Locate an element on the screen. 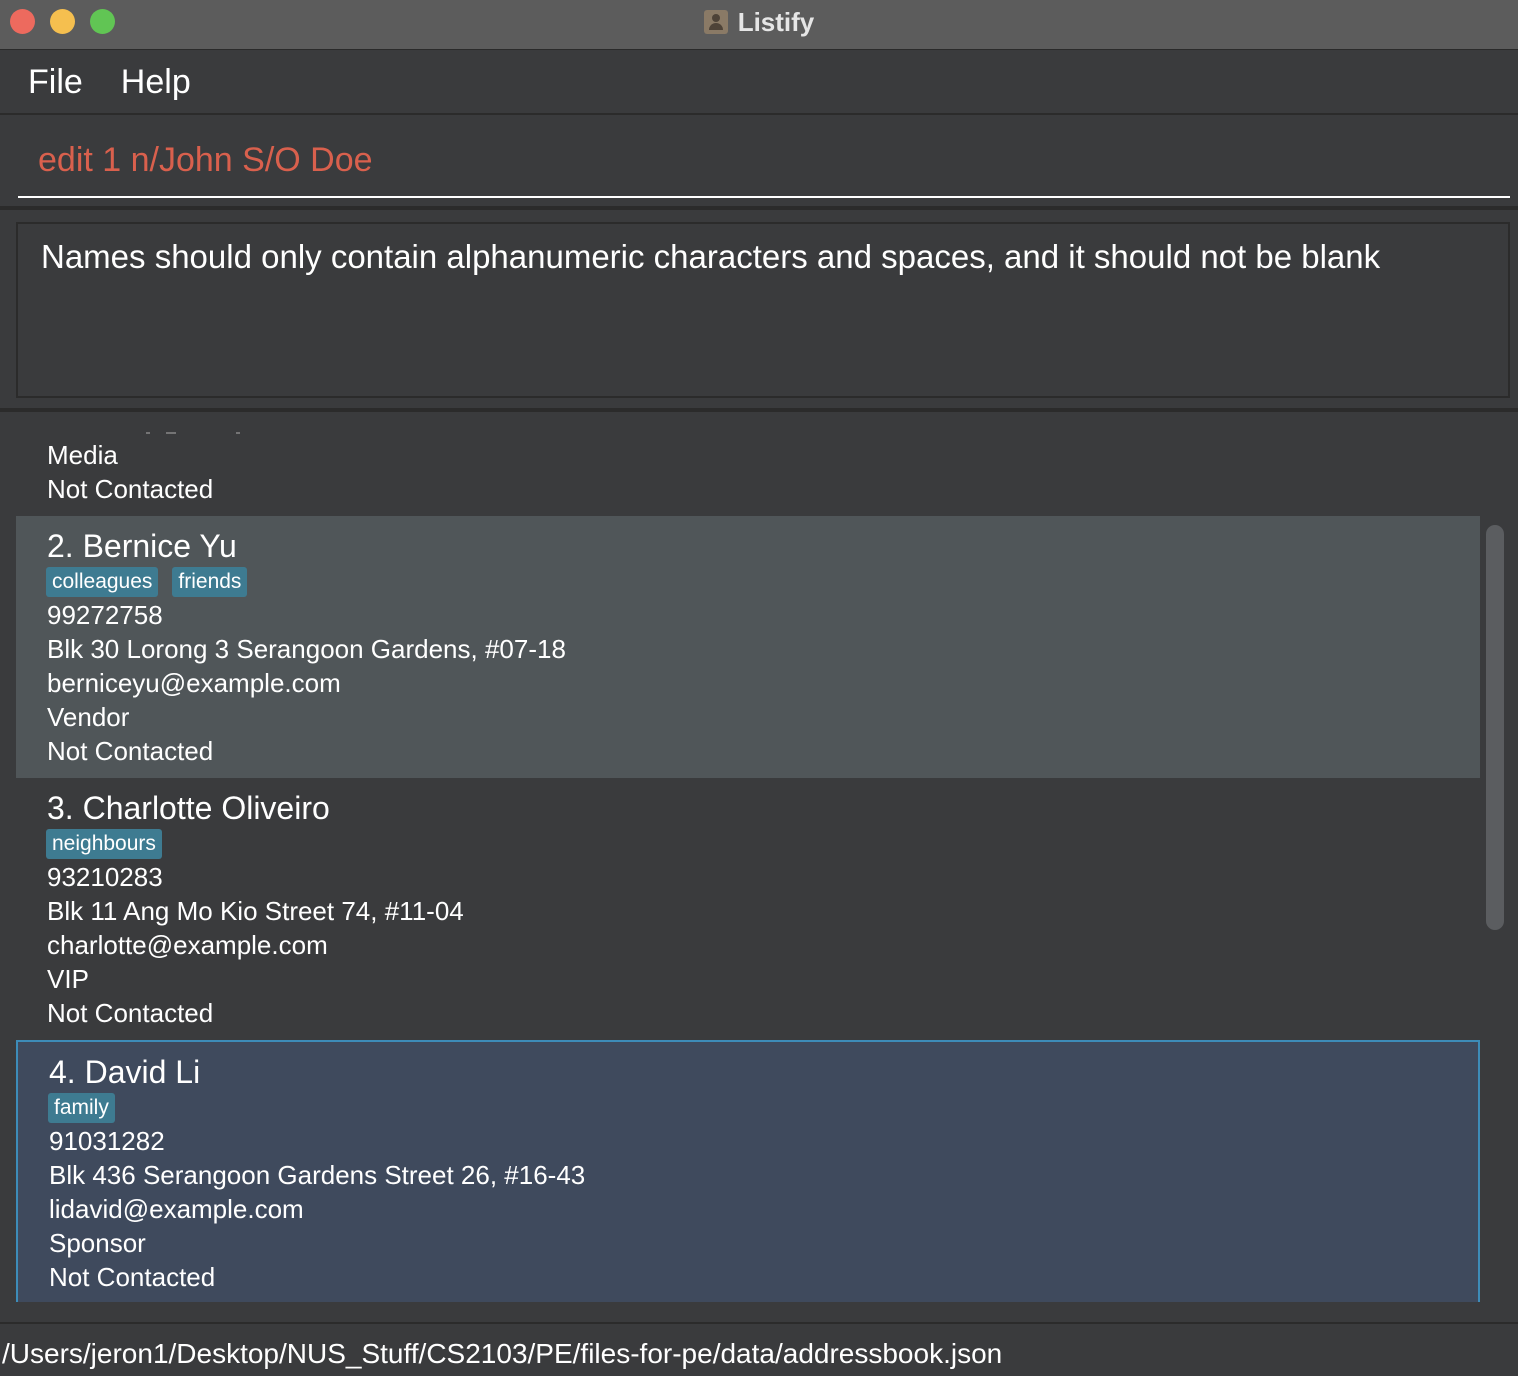 This screenshot has width=1518, height=1376. window-titlebar: Listify is located at coordinates (759, 25).